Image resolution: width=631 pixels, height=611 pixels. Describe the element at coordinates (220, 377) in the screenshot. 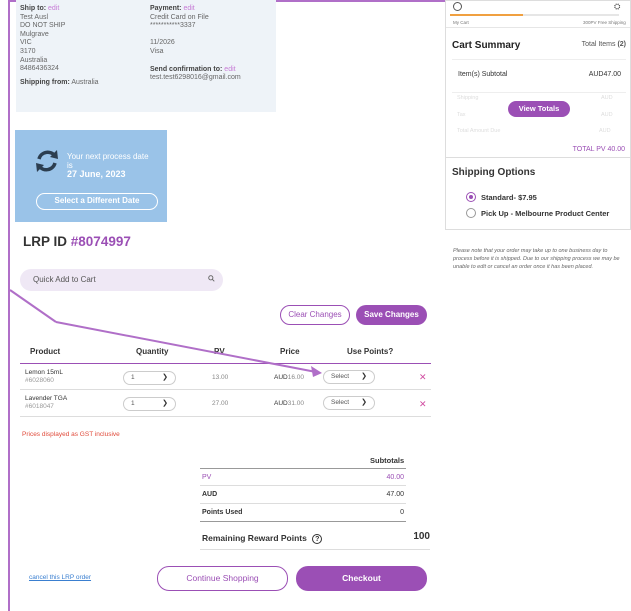

I see `row-pv: 13.00` at that location.